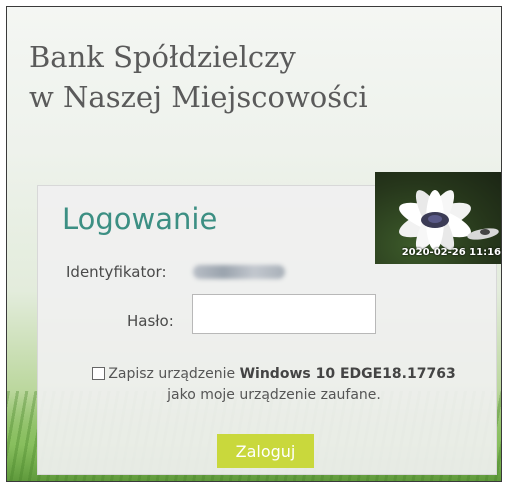 Image resolution: width=510 pixels, height=490 pixels. Describe the element at coordinates (438, 218) in the screenshot. I see `security-image: 2020-02-26 11:16` at that location.